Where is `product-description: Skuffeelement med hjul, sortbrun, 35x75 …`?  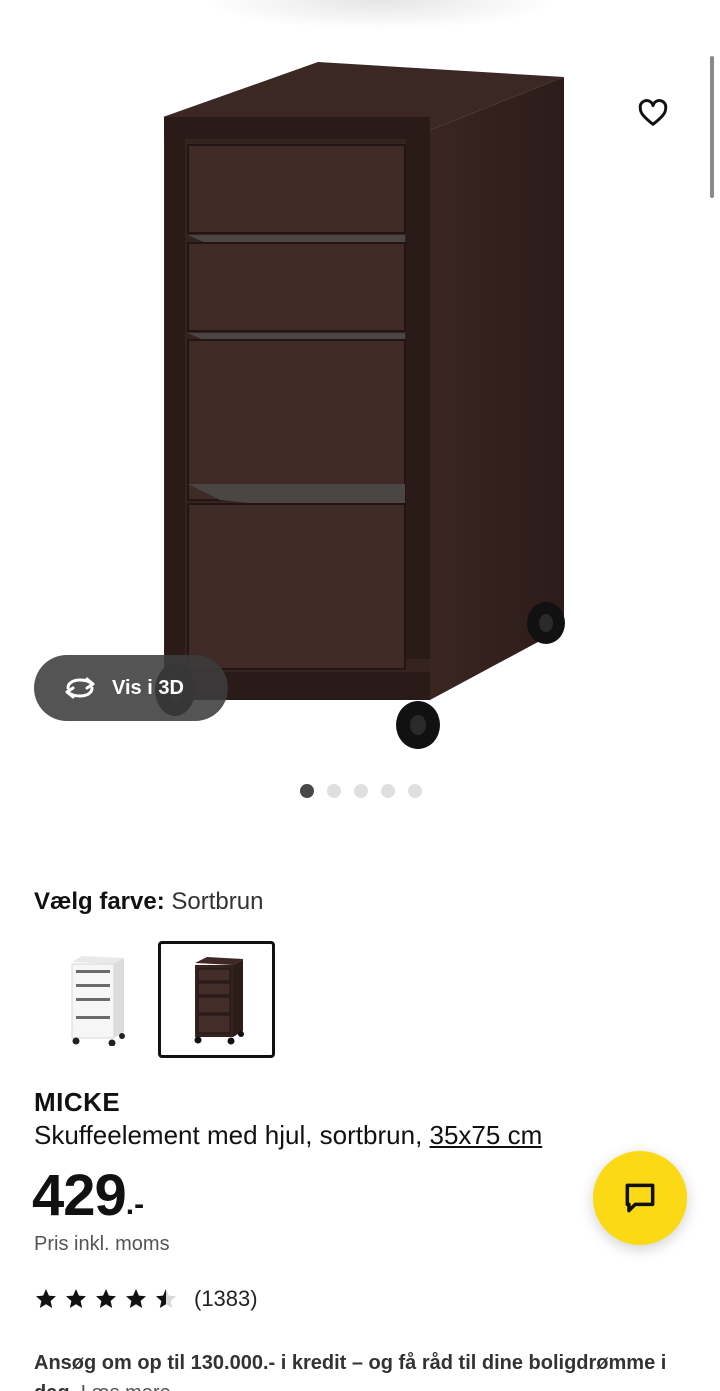
product-description: Skuffeelement med hjul, sortbrun, 35x75 … is located at coordinates (288, 1135).